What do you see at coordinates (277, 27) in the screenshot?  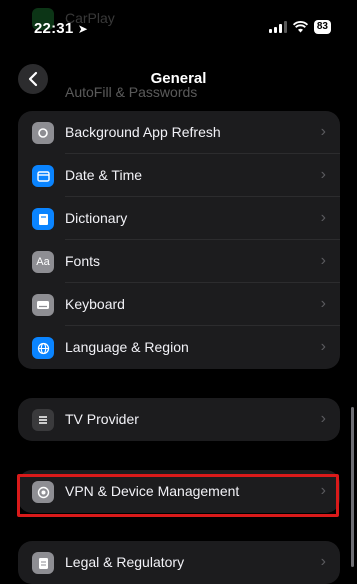 I see `signal-icon` at bounding box center [277, 27].